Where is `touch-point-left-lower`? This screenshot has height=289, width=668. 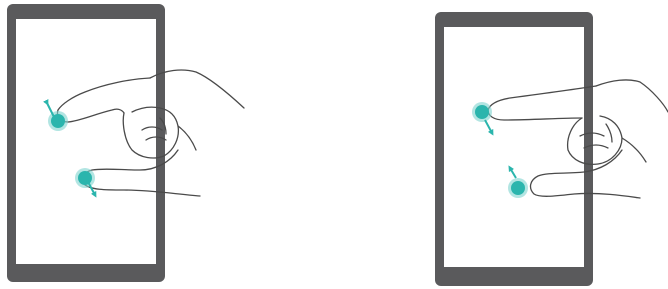
touch-point-left-lower is located at coordinates (85, 178).